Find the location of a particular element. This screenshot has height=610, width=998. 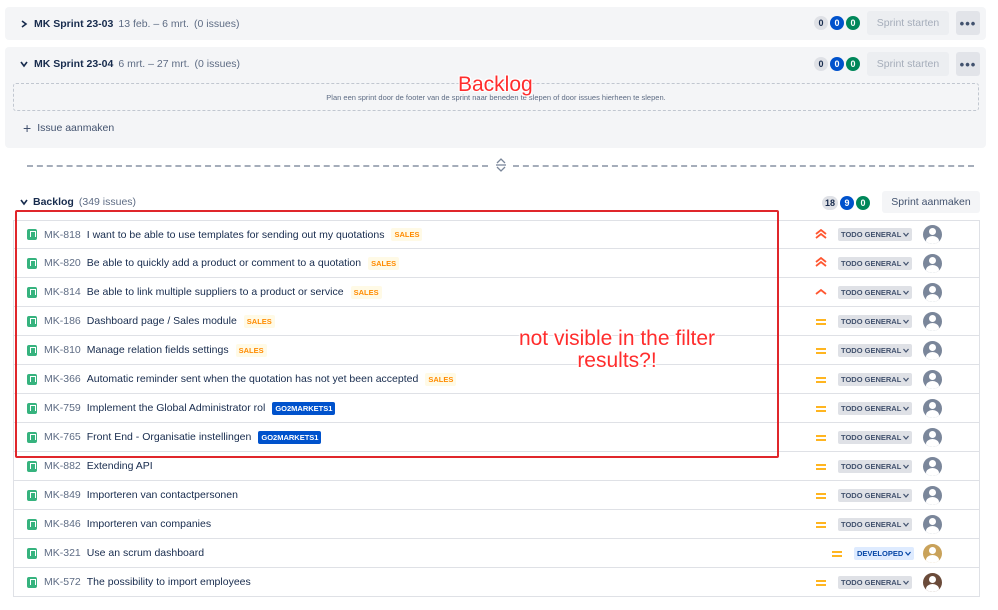

sprint-footer-divider-left is located at coordinates (257, 166).